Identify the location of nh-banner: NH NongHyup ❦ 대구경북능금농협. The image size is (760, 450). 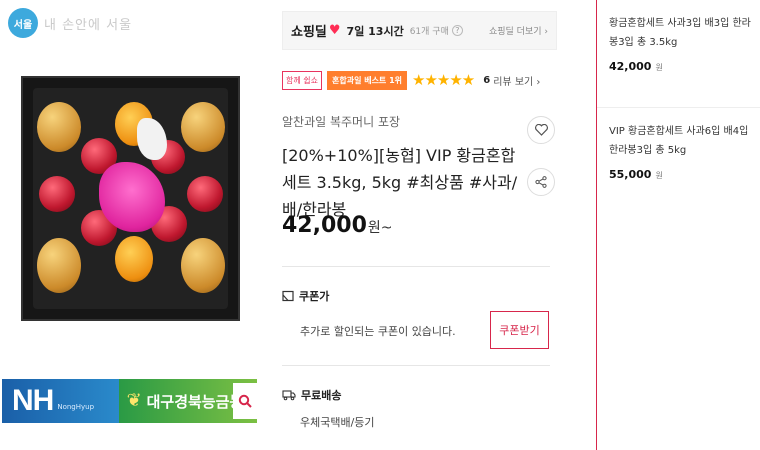
(129, 401).